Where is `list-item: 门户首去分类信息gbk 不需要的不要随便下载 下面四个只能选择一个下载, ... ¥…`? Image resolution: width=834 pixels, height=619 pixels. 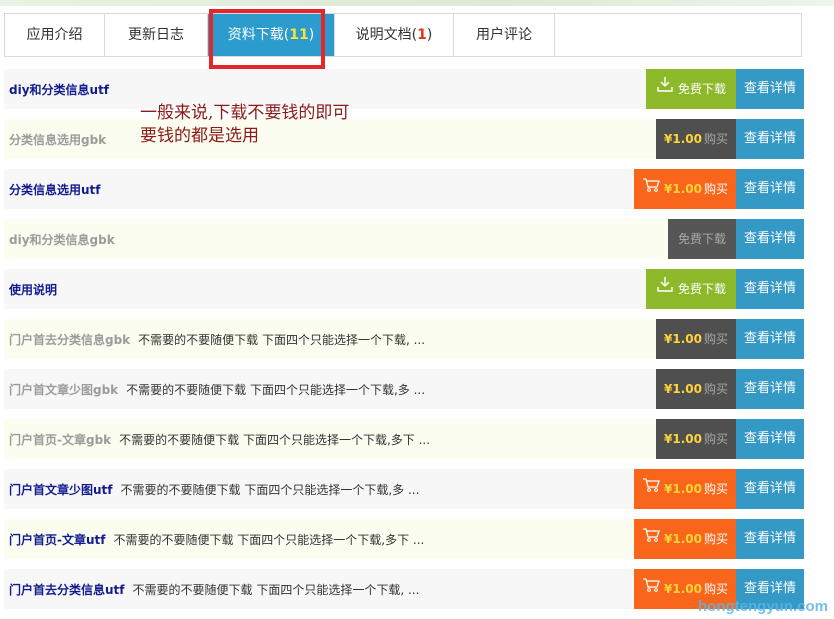
list-item: 门户首去分类信息gbk 不需要的不要随便下载 下面四个只能选择一个下载, ... ¥… is located at coordinates (404, 339).